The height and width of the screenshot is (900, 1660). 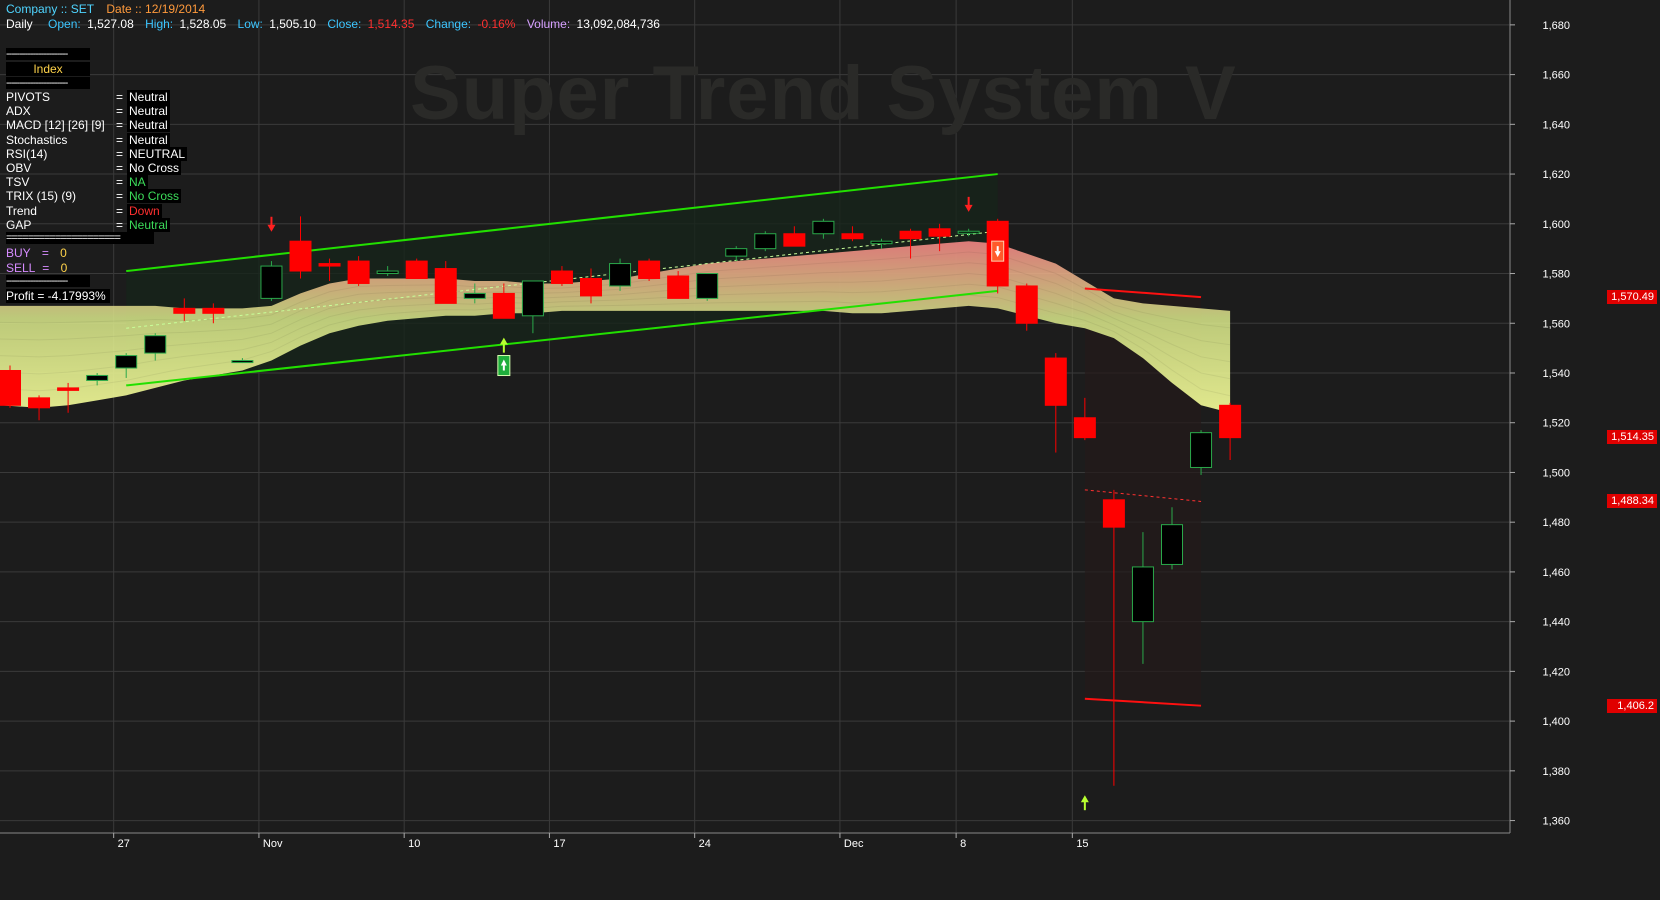 What do you see at coordinates (1556, 175) in the screenshot?
I see `y-tick-label: 1,620` at bounding box center [1556, 175].